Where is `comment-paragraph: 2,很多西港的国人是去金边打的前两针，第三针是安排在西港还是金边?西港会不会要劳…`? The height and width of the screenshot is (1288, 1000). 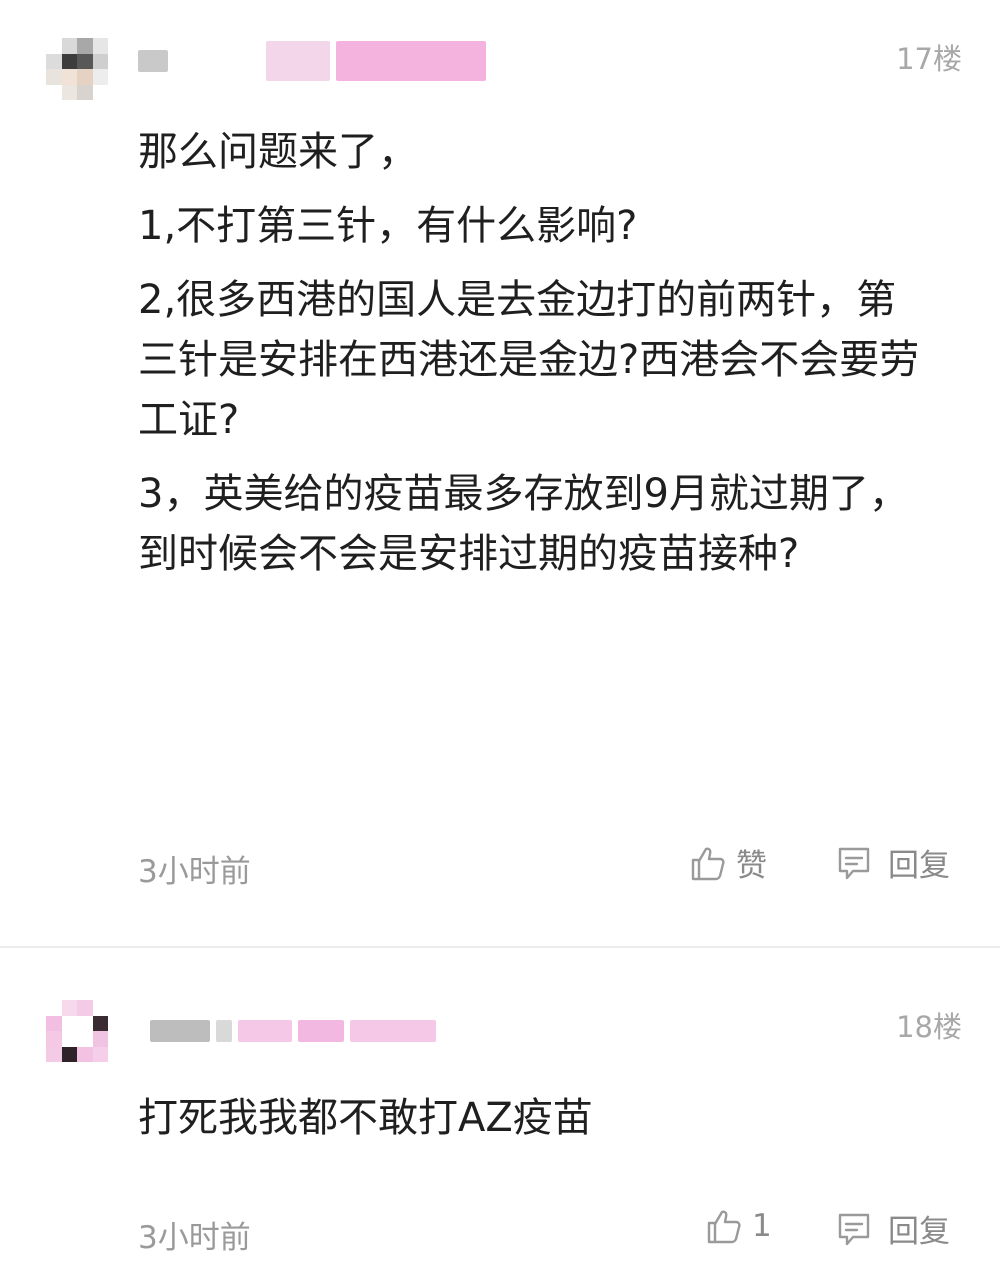 comment-paragraph: 2,很多西港的国人是去金边打的前两针，第三针是安排在西港还是金边?西港会不会要劳… is located at coordinates (529, 360).